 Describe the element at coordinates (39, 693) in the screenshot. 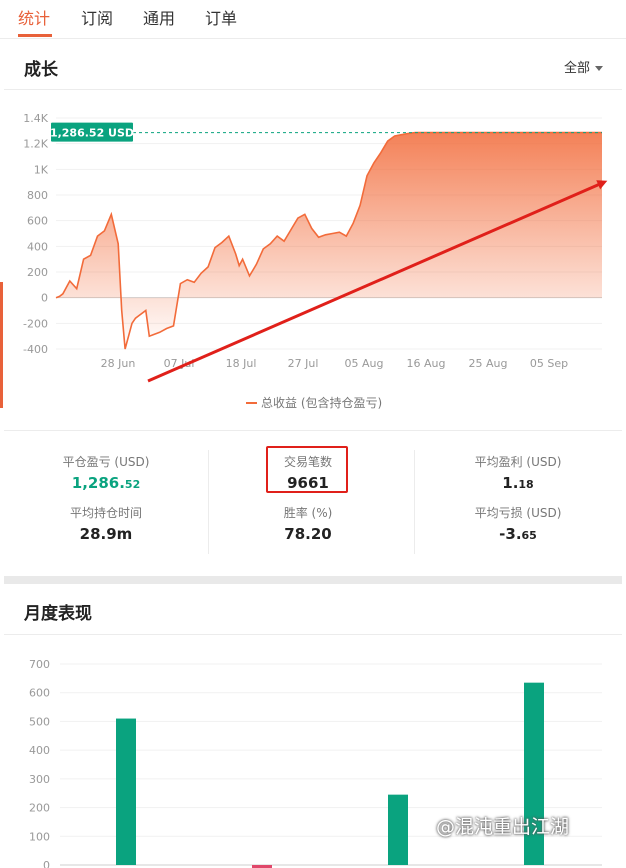

I see `y-tick-label: 600` at that location.